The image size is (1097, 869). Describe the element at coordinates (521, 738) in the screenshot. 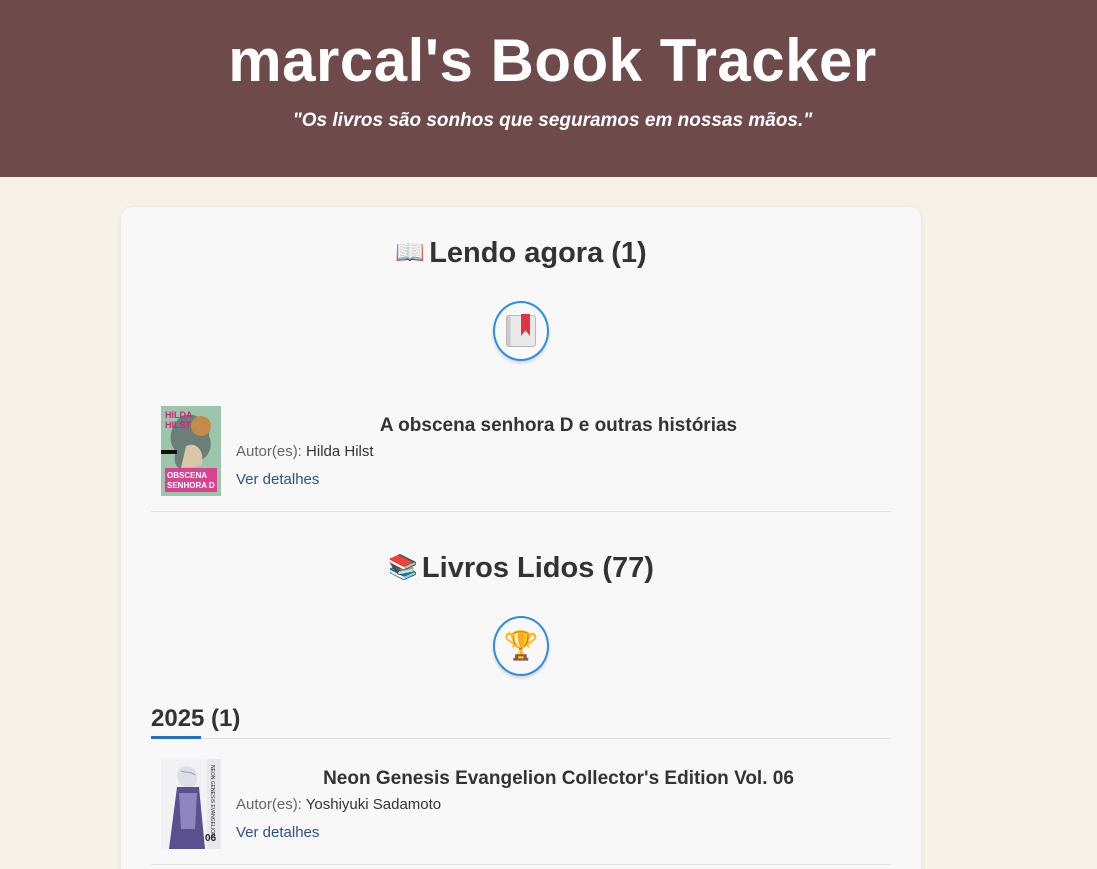

I see `year-divider` at that location.